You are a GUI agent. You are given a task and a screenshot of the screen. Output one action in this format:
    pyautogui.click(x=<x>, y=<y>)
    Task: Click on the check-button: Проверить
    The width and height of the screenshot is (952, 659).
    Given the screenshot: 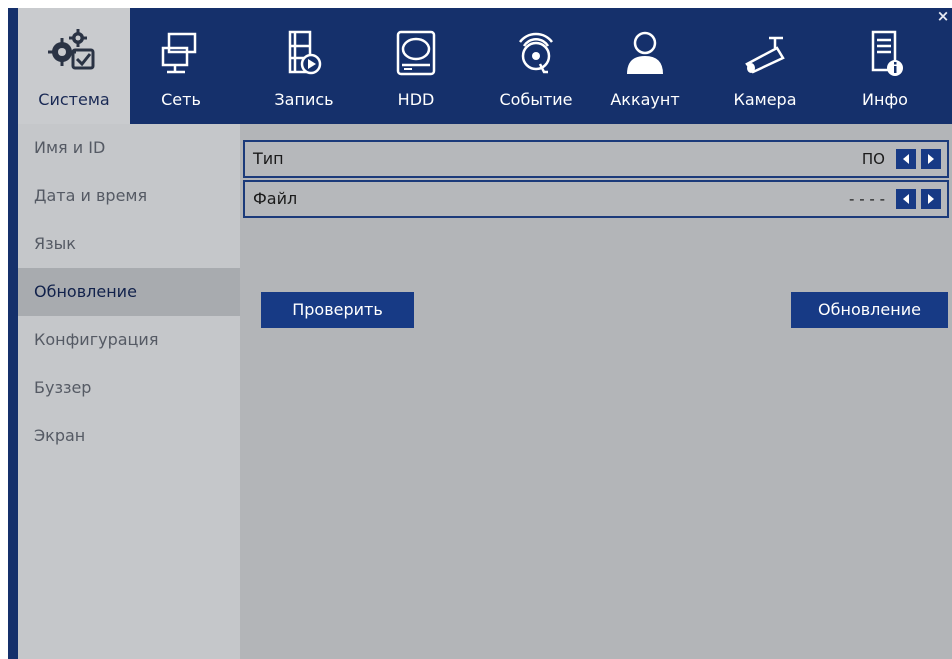 What is the action you would take?
    pyautogui.click(x=337, y=310)
    